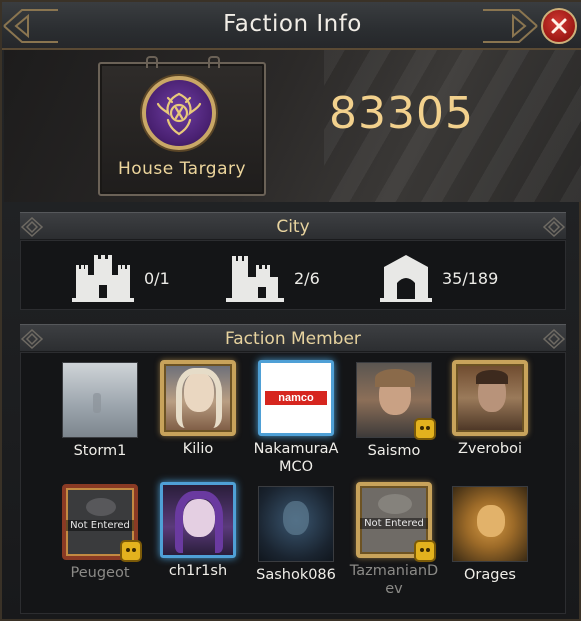  I want to click on member-name: Peugeot, so click(100, 573).